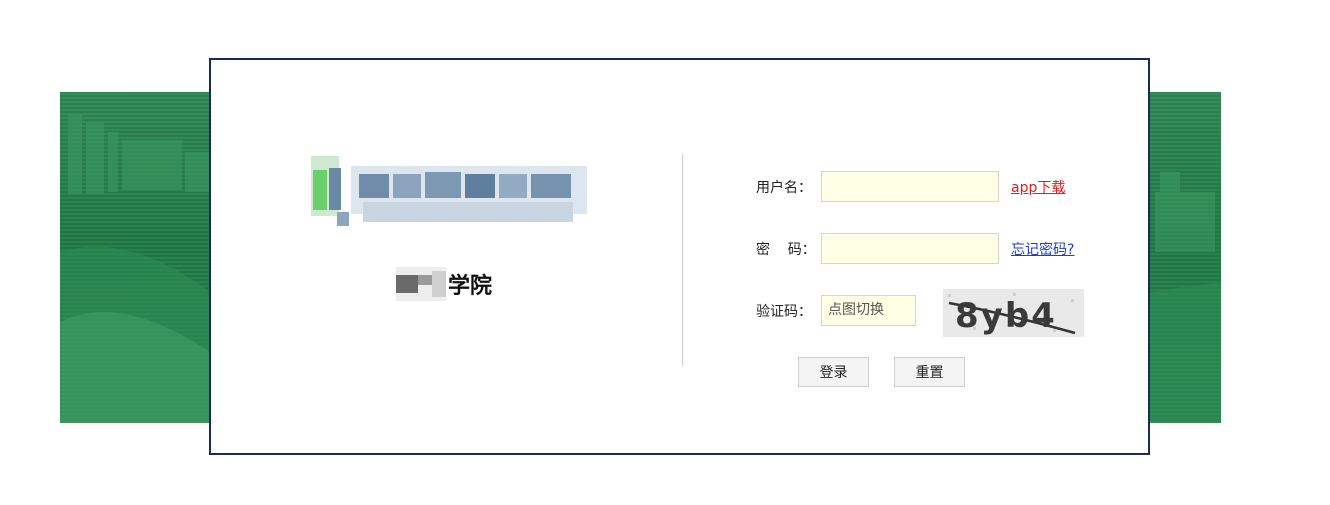 This screenshot has height=505, width=1330. I want to click on forgot-password-link: 忘记密码?, so click(1042, 249).